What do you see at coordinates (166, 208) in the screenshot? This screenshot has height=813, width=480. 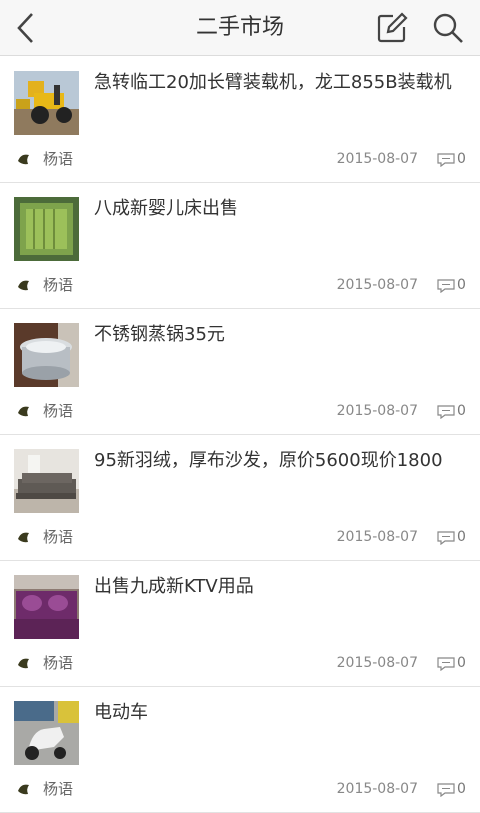 I see `item-title: 八成新婴儿床出售` at bounding box center [166, 208].